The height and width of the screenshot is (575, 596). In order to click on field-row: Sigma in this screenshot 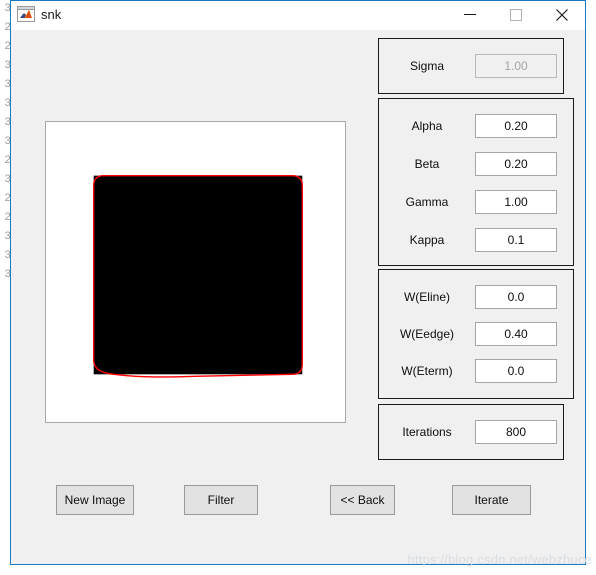, I will do `click(471, 66)`.